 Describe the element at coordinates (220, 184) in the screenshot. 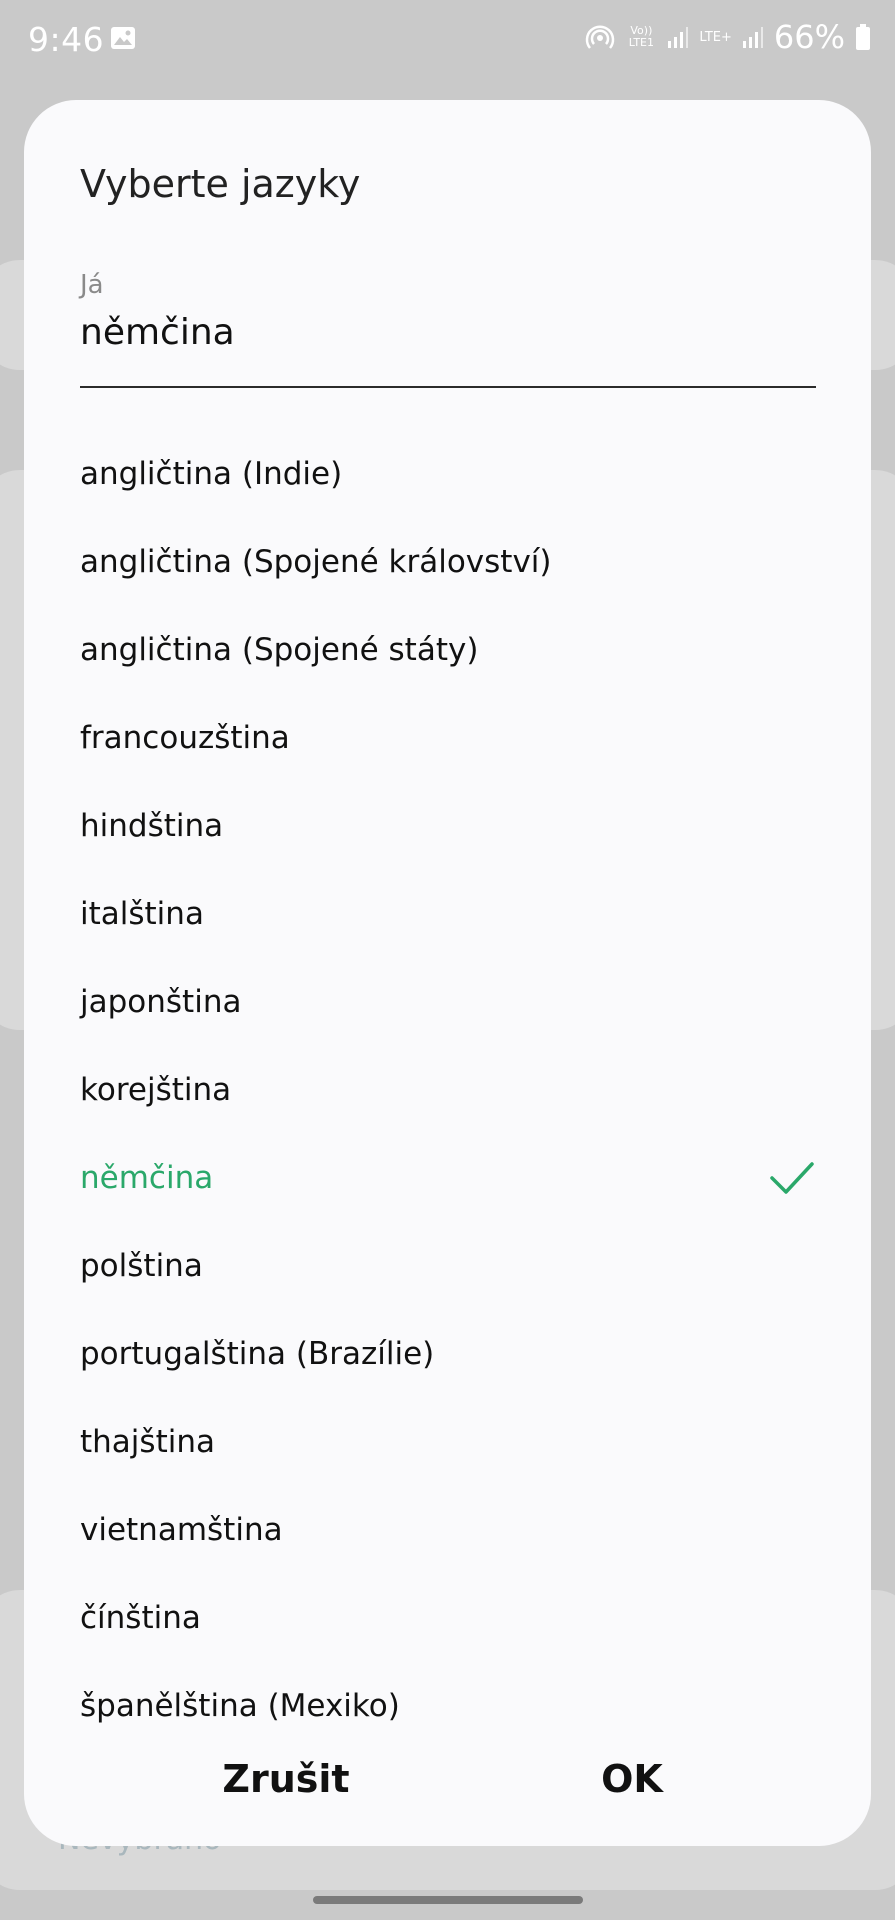

I see `dialog-title: Vyberte jazyky` at that location.